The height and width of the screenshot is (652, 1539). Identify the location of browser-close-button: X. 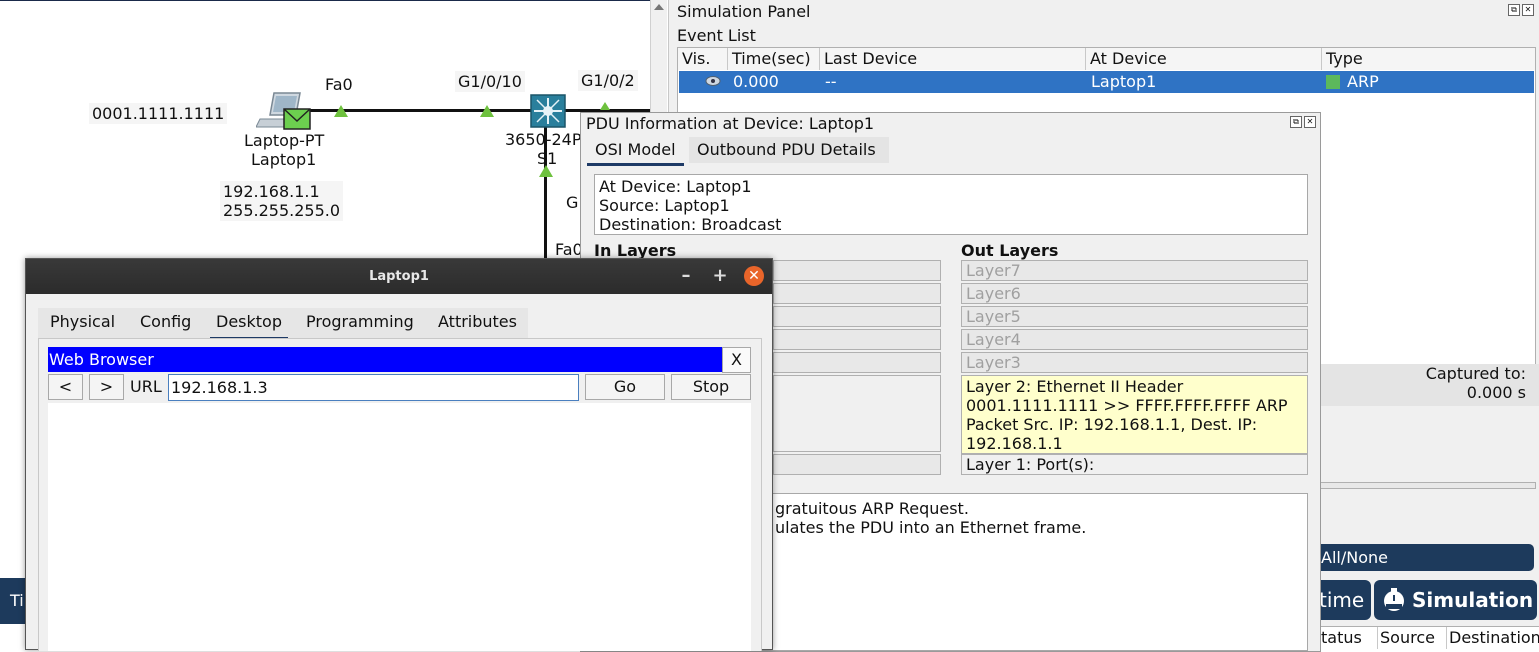
(736, 360).